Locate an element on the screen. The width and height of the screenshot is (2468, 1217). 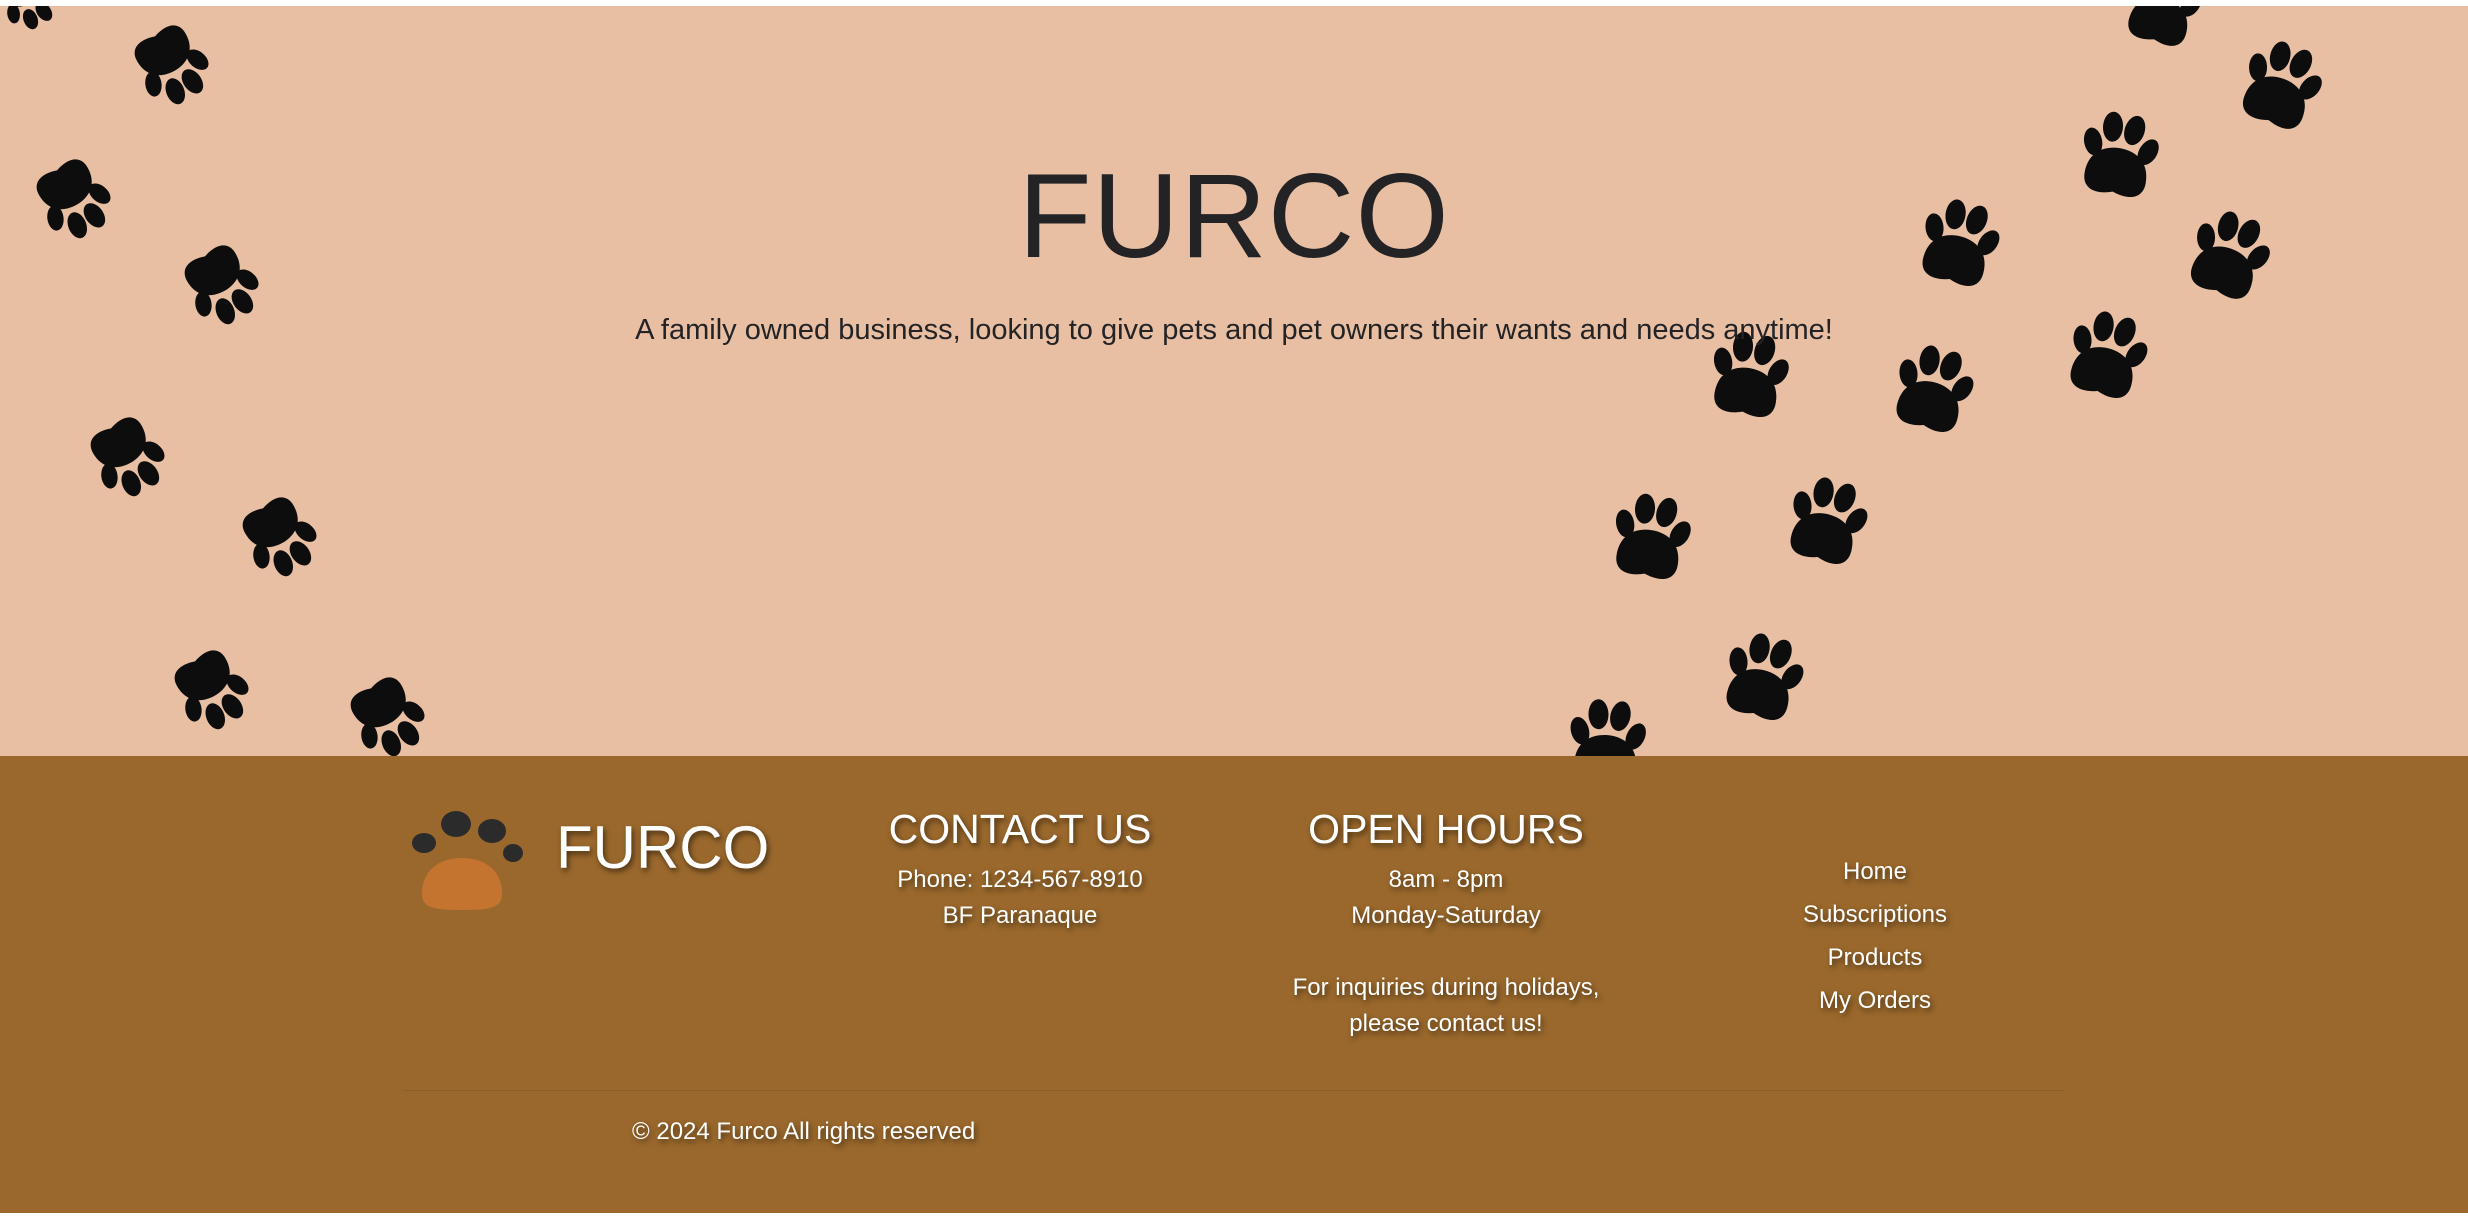
open-hours-heading: OPEN HOURS is located at coordinates (1446, 829).